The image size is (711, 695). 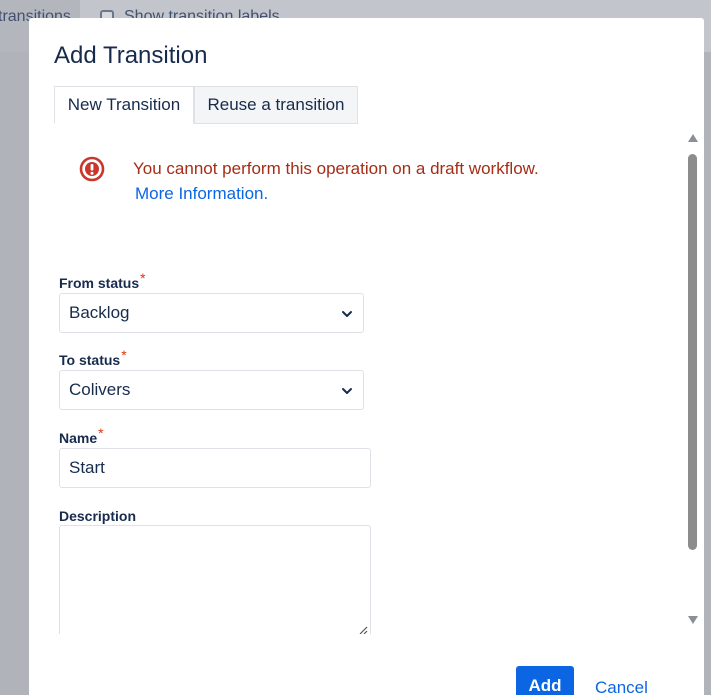 What do you see at coordinates (211, 390) in the screenshot?
I see `to-status-select: Colivers` at bounding box center [211, 390].